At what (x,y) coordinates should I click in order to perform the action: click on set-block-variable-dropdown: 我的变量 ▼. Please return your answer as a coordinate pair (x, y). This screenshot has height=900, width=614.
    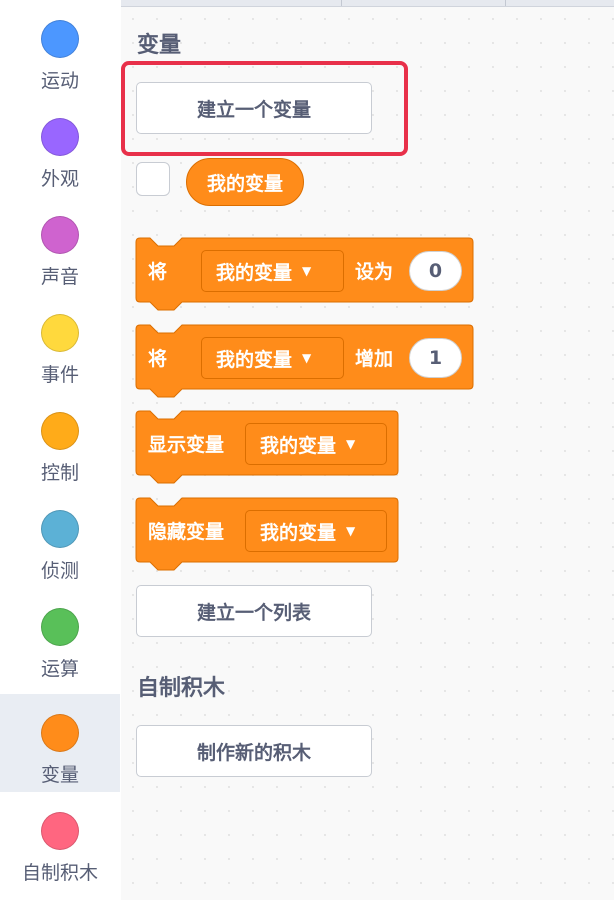
    Looking at the image, I should click on (272, 271).